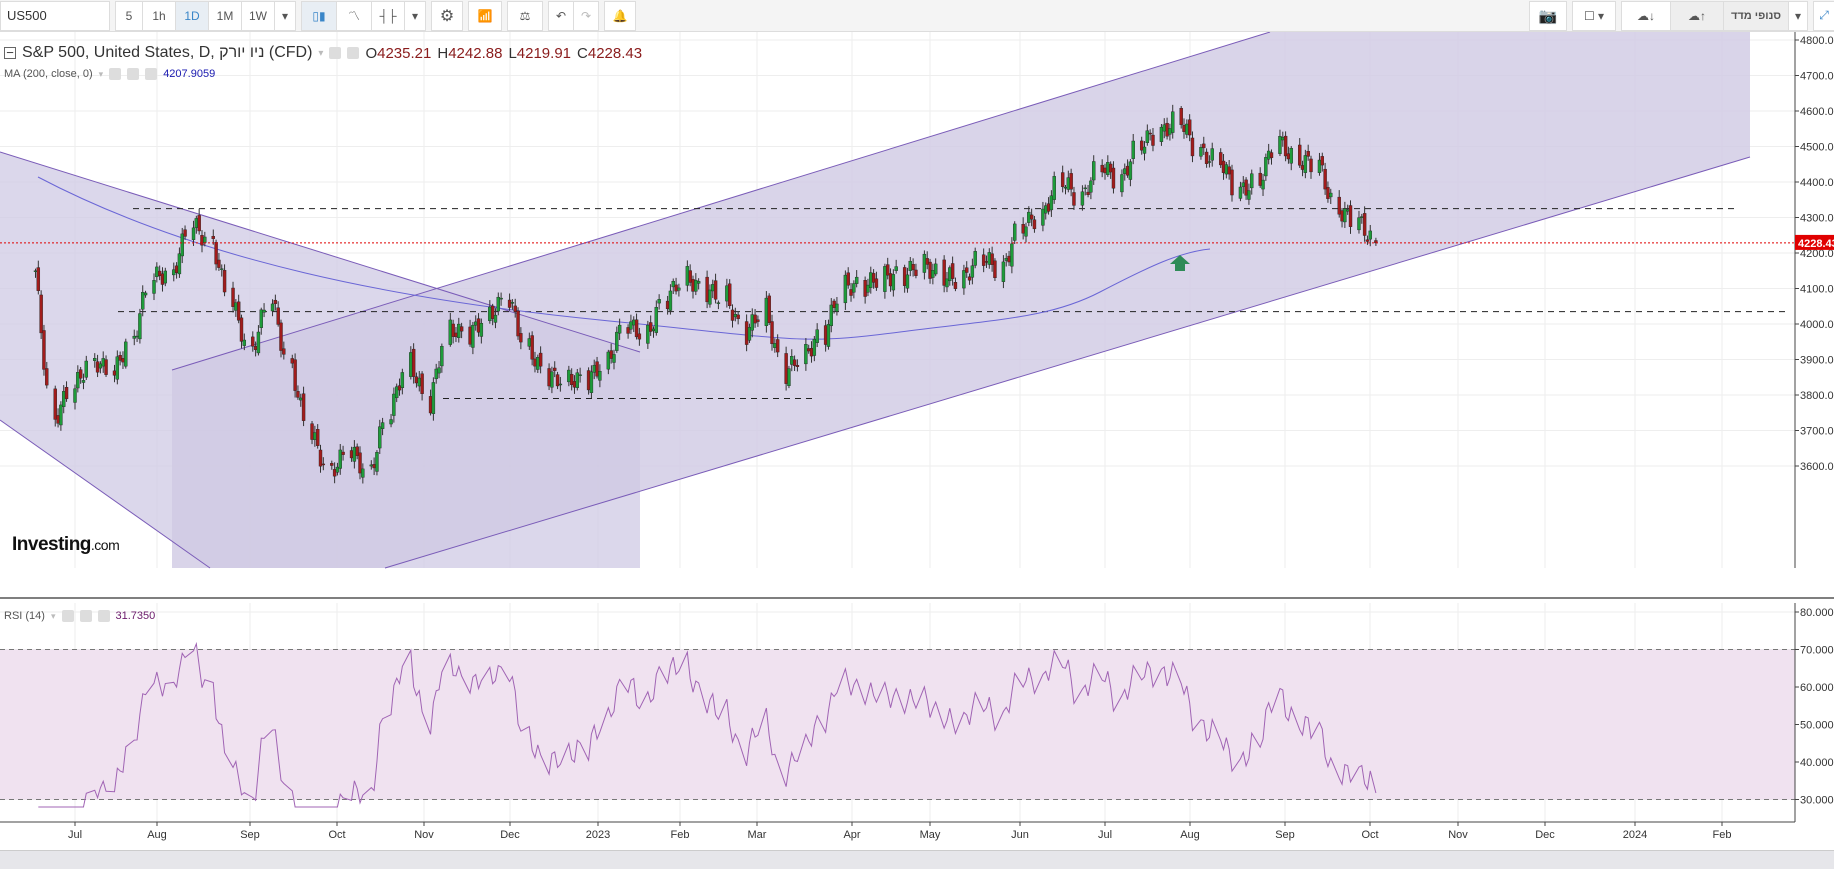  I want to click on time-tick-label: Dec, so click(510, 835).